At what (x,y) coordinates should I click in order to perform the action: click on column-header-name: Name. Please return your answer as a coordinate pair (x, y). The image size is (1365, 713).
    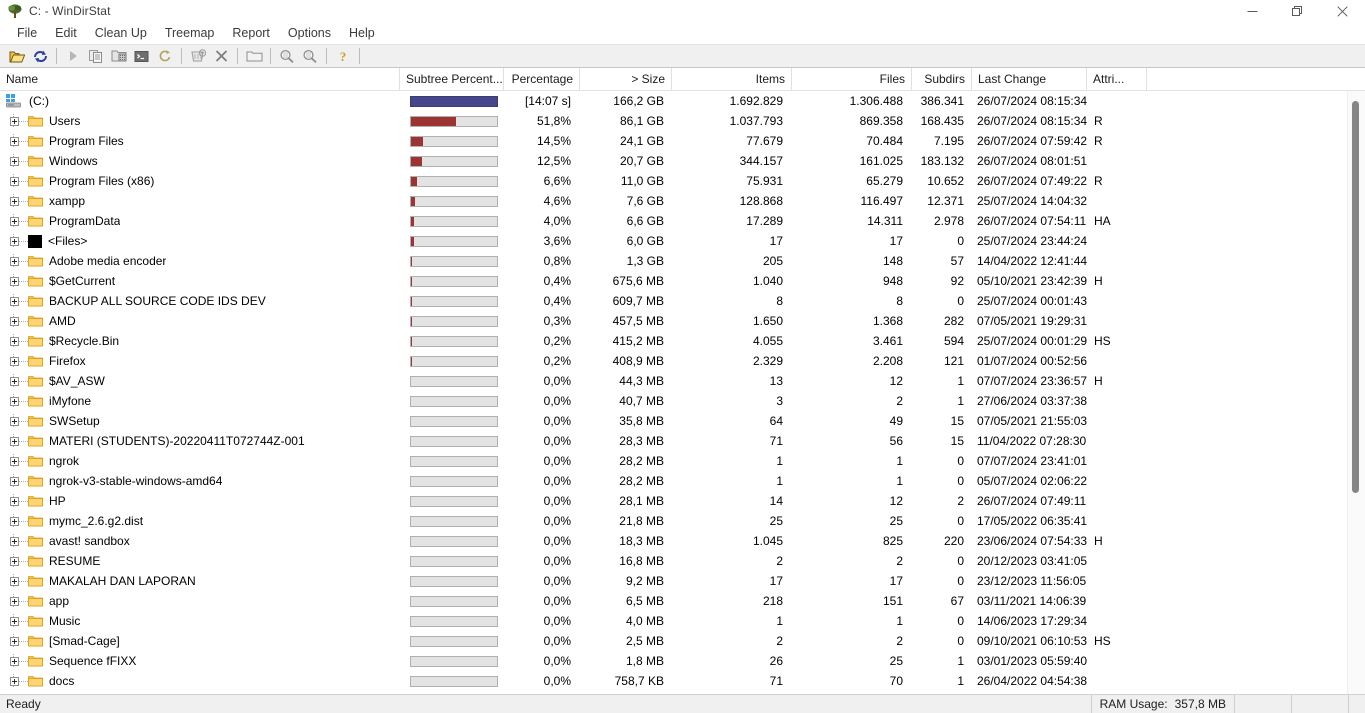
    Looking at the image, I should click on (200, 79).